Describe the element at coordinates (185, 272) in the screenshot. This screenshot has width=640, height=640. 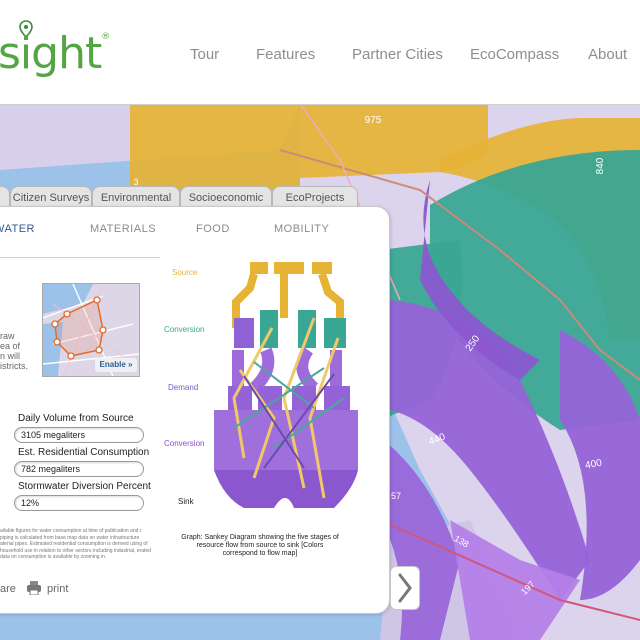
I see `sankey-label-source: Source` at that location.